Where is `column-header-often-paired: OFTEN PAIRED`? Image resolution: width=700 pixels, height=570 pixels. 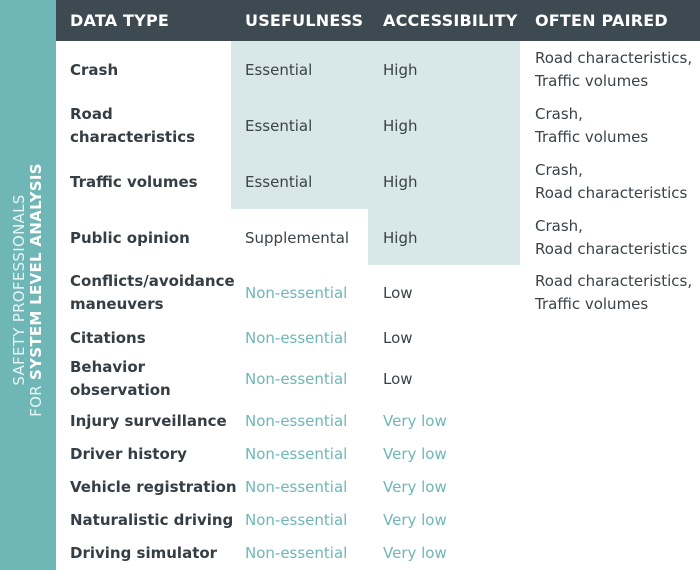 column-header-often-paired: OFTEN PAIRED is located at coordinates (601, 20).